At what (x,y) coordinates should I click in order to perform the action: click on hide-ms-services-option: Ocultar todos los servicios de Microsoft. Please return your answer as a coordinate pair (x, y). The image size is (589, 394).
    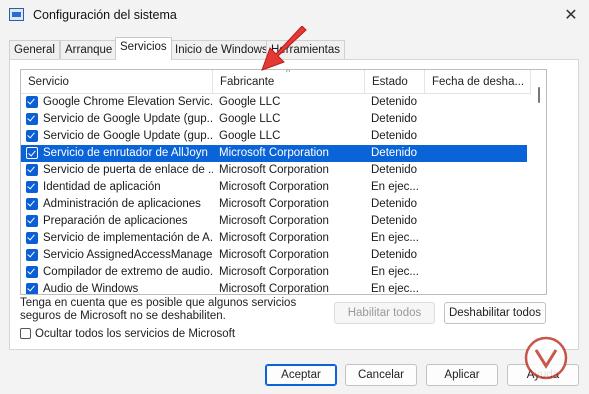
    Looking at the image, I should click on (127, 334).